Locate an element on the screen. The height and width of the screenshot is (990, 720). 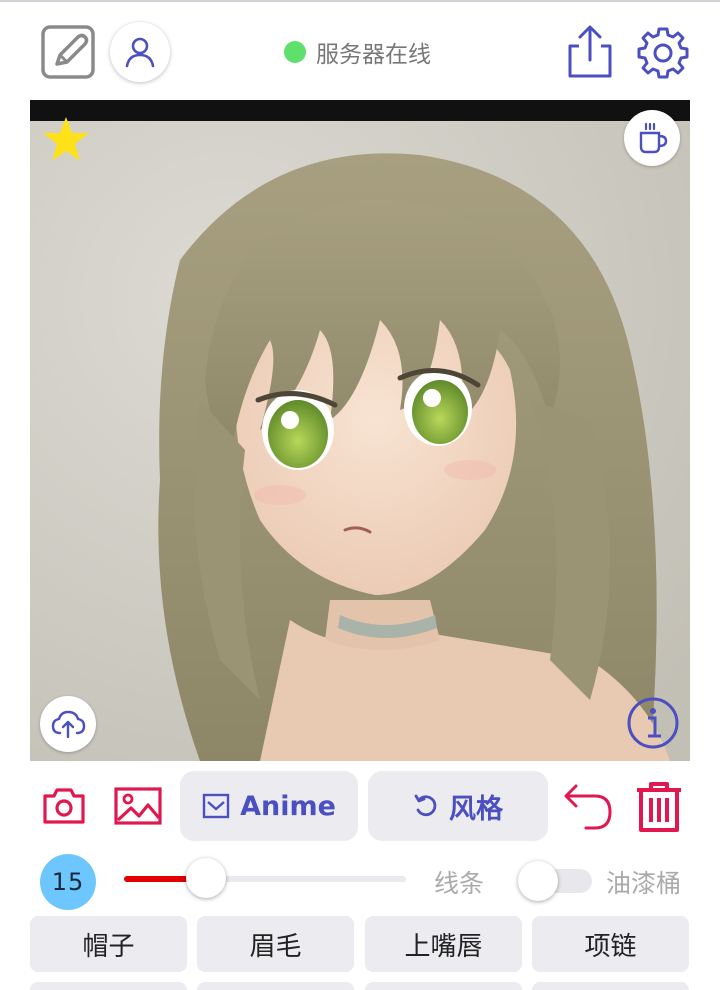
coffee-cup-icon is located at coordinates (653, 138).